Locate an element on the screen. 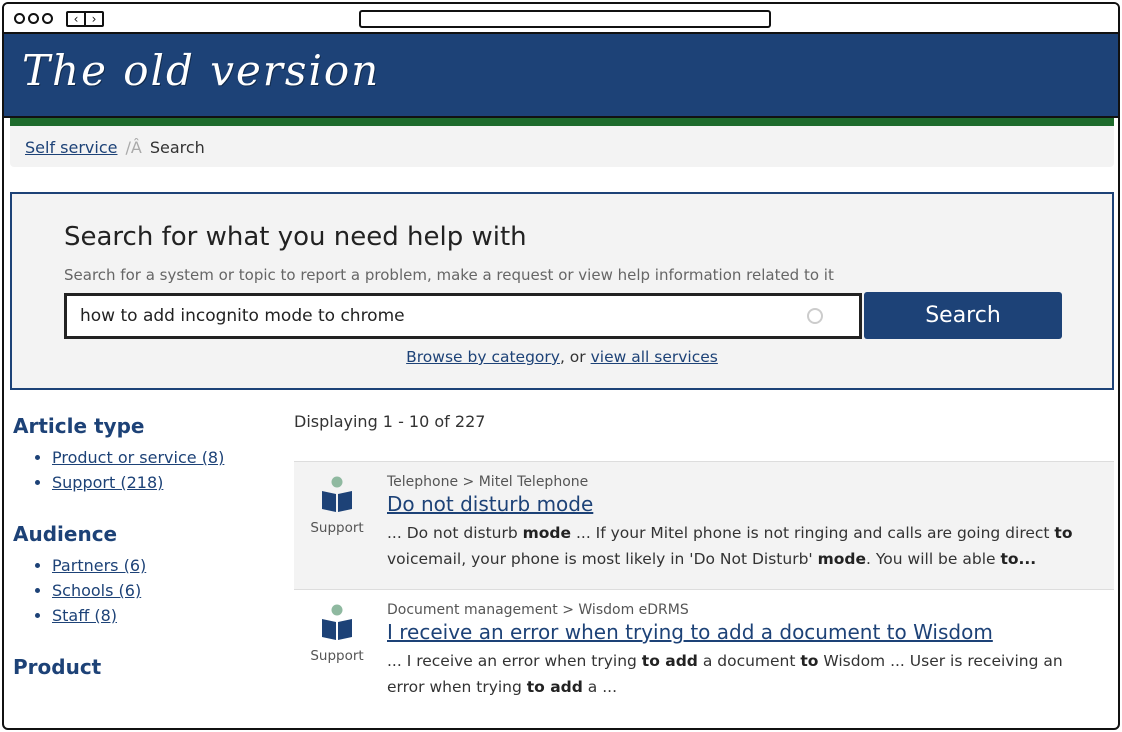 The image size is (1122, 732). facet-item: Product or service (8) is located at coordinates (162, 457).